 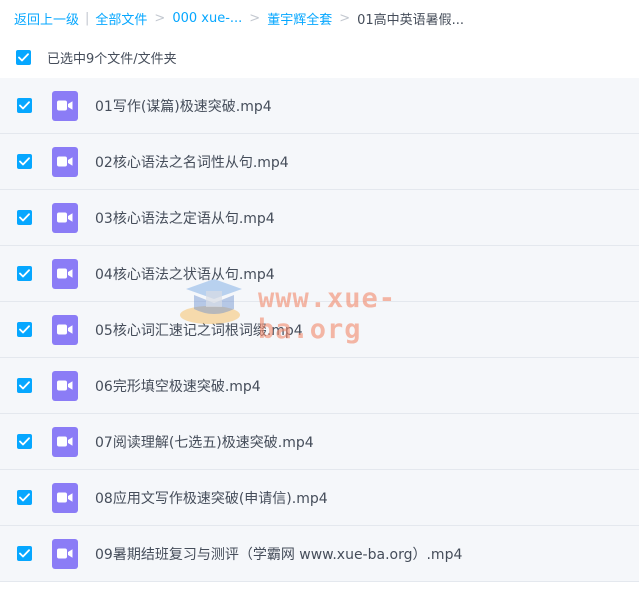 What do you see at coordinates (211, 498) in the screenshot?
I see `file-name: 08应用文写作极速突破(申请信).mp4` at bounding box center [211, 498].